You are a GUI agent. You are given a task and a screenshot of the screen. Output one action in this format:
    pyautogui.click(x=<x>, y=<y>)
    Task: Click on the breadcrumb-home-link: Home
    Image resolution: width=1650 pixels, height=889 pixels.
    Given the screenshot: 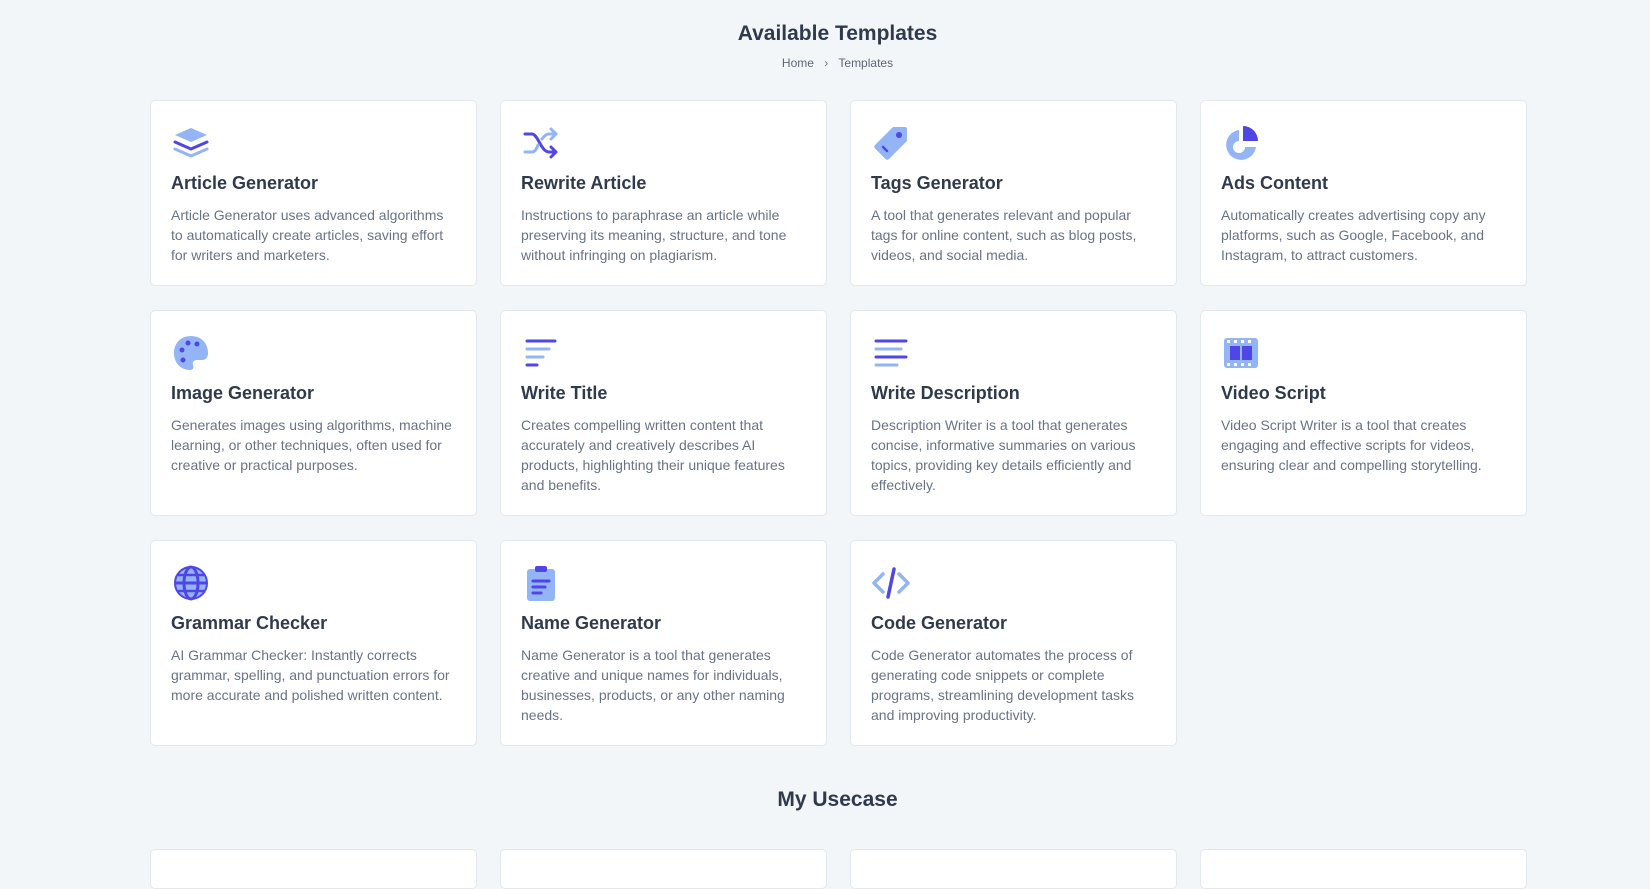 What is the action you would take?
    pyautogui.click(x=798, y=63)
    